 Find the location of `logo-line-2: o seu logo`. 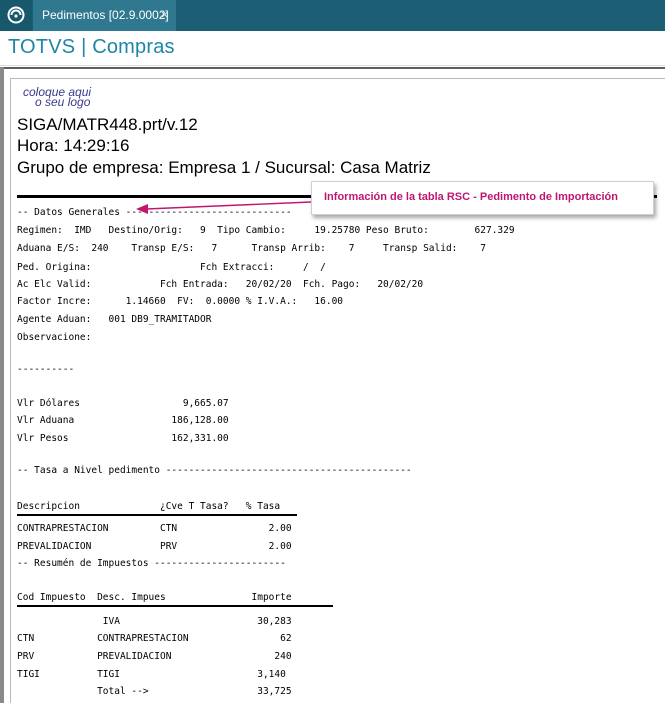

logo-line-2: o seu logo is located at coordinates (63, 102).